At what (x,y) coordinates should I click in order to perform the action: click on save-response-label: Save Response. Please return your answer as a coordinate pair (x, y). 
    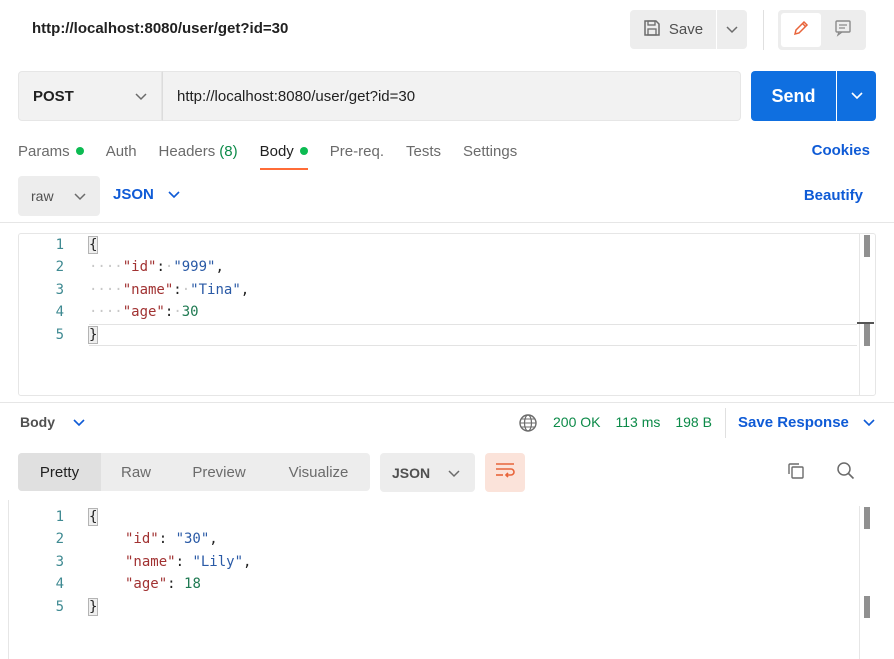
    Looking at the image, I should click on (793, 422).